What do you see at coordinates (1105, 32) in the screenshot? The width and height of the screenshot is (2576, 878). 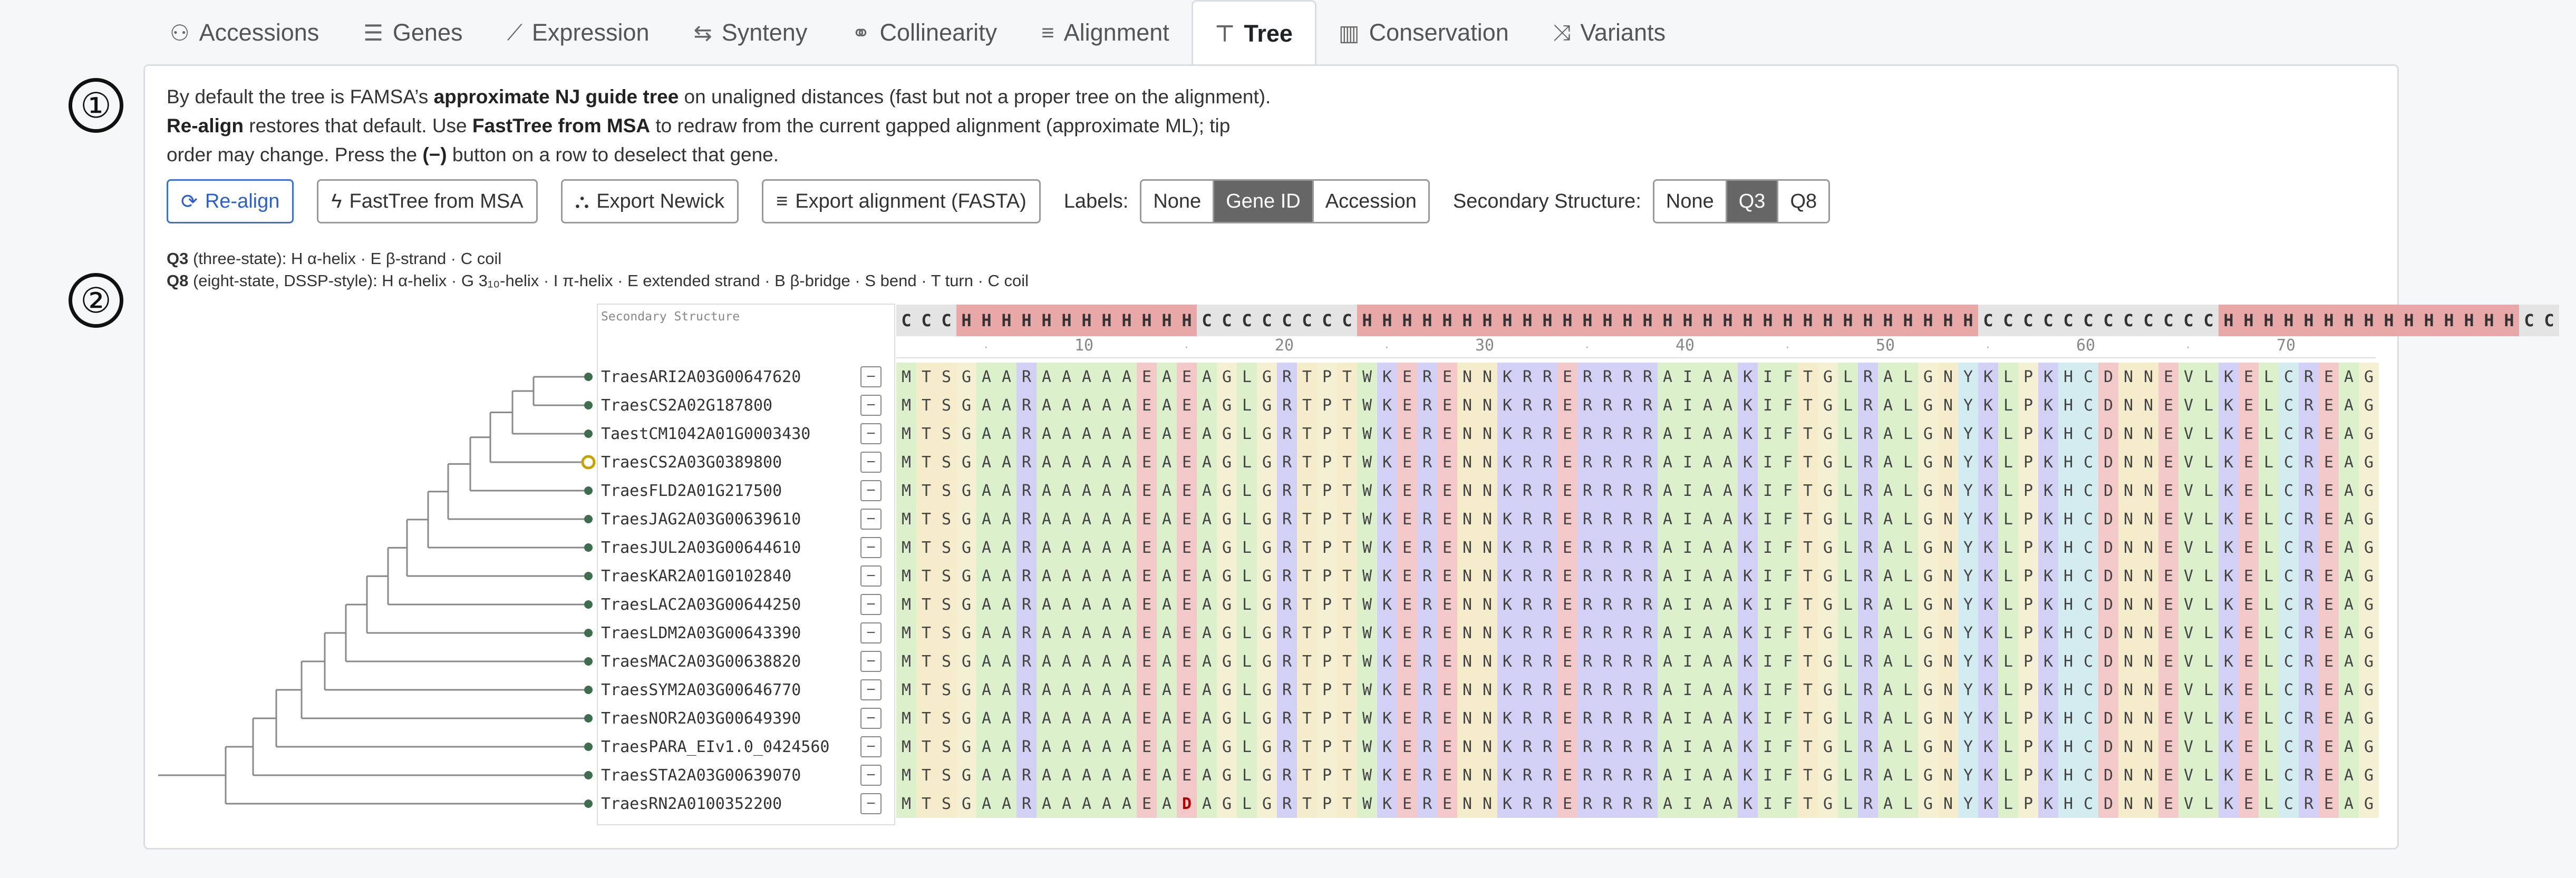 I see `tab-alignment: ≡ Alignment` at bounding box center [1105, 32].